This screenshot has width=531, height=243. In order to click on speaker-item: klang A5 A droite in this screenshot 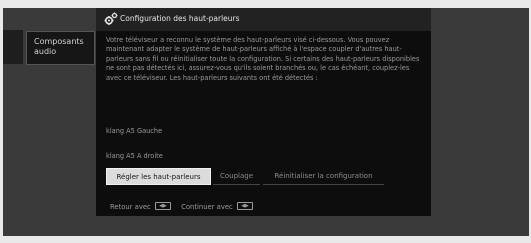, I will do `click(134, 156)`.